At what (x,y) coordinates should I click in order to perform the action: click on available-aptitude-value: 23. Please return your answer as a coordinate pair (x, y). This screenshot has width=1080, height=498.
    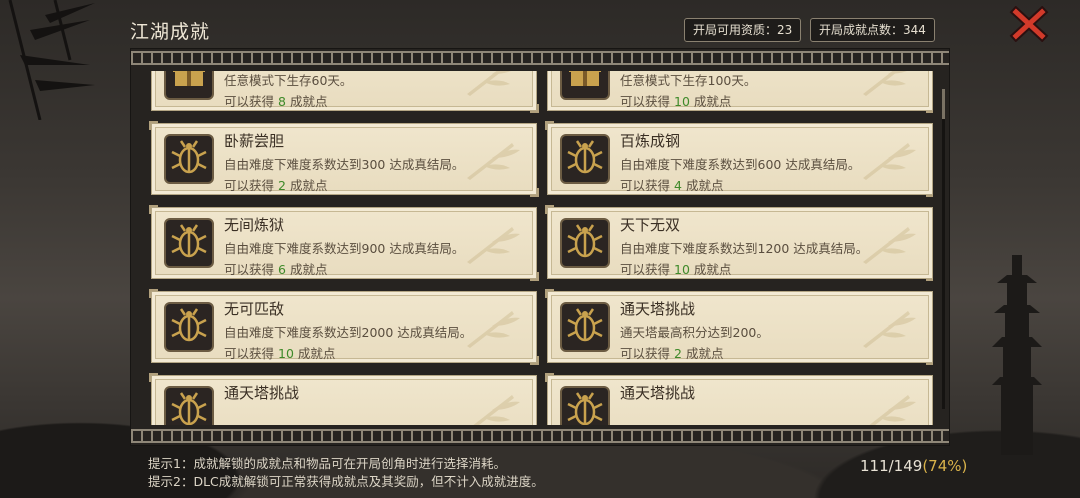
    Looking at the image, I should click on (785, 30).